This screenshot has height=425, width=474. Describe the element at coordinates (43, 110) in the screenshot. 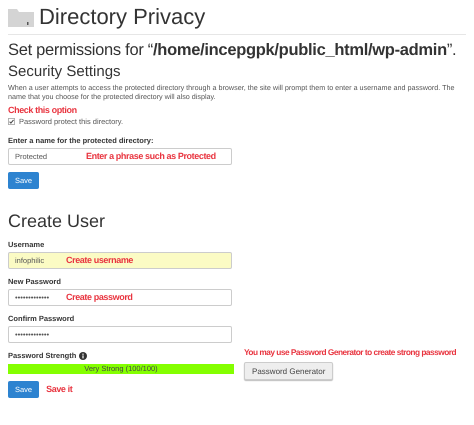

I see `annotation: Check this option` at that location.